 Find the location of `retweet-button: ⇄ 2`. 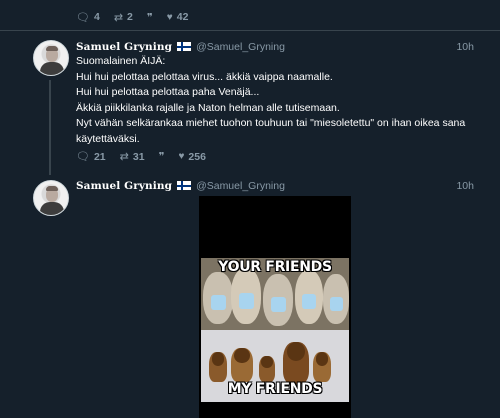

retweet-button: ⇄ 2 is located at coordinates (123, 17).